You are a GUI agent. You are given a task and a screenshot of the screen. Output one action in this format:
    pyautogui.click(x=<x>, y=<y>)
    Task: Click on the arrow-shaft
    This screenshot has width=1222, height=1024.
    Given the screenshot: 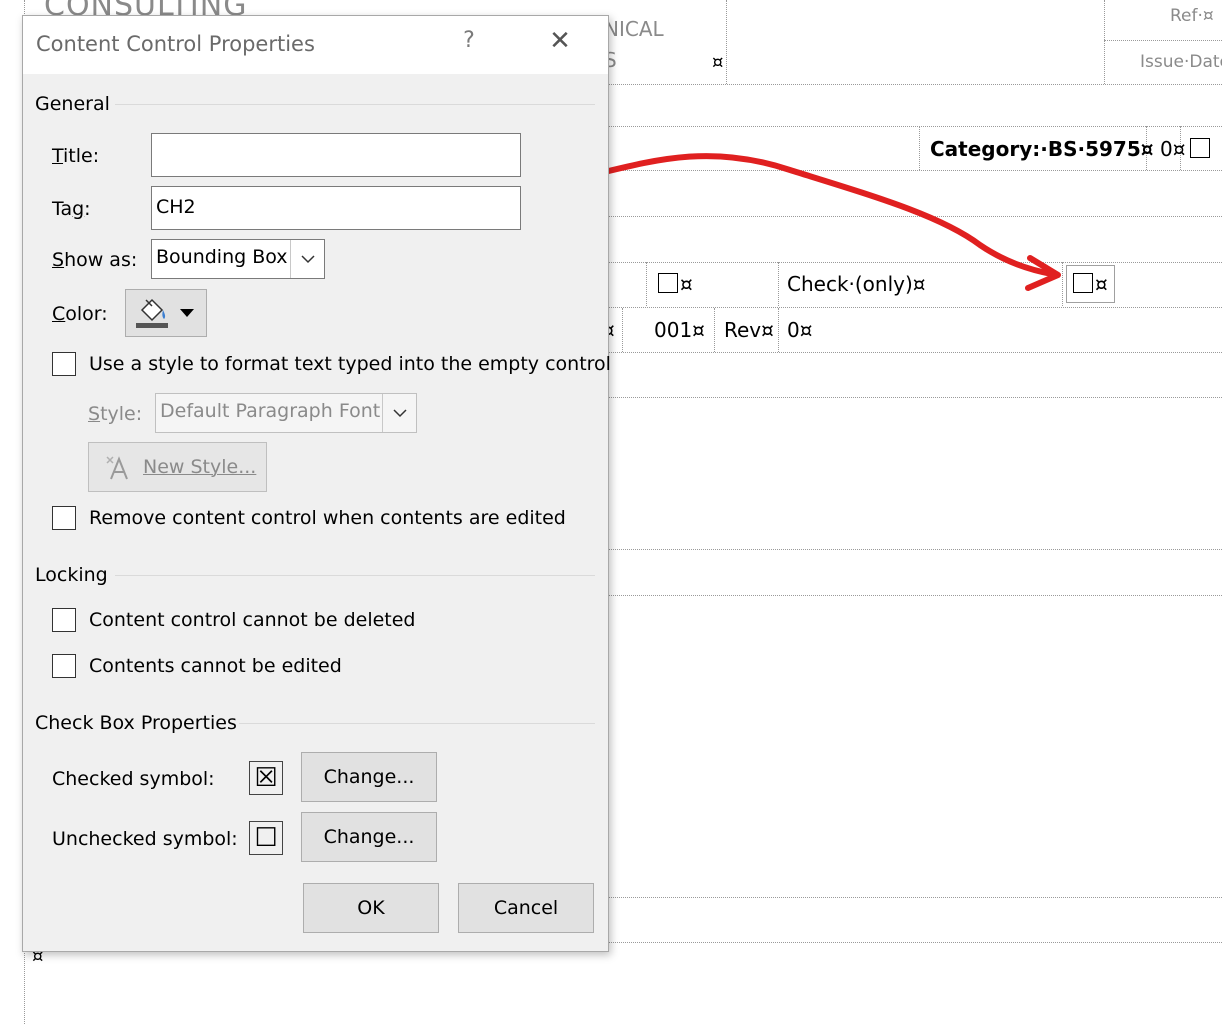 What is the action you would take?
    pyautogui.click(x=805, y=215)
    